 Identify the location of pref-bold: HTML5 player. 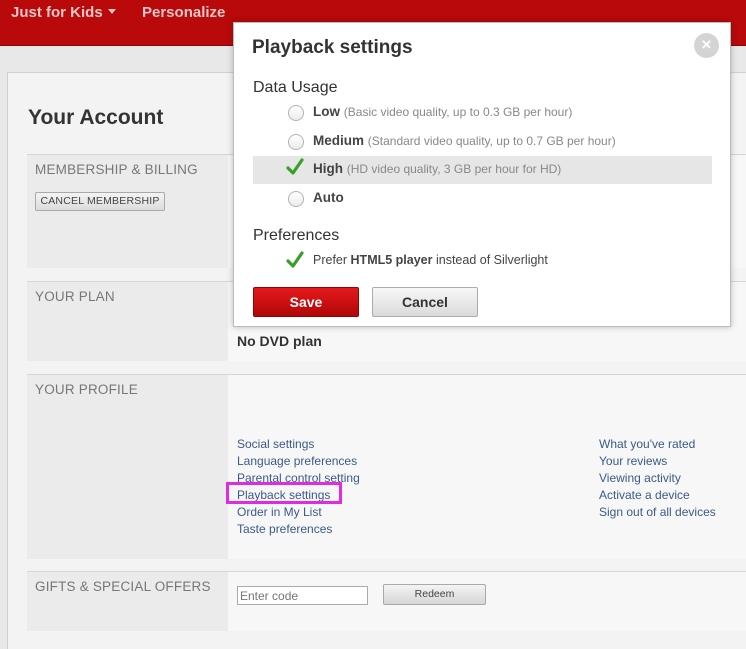
(391, 260).